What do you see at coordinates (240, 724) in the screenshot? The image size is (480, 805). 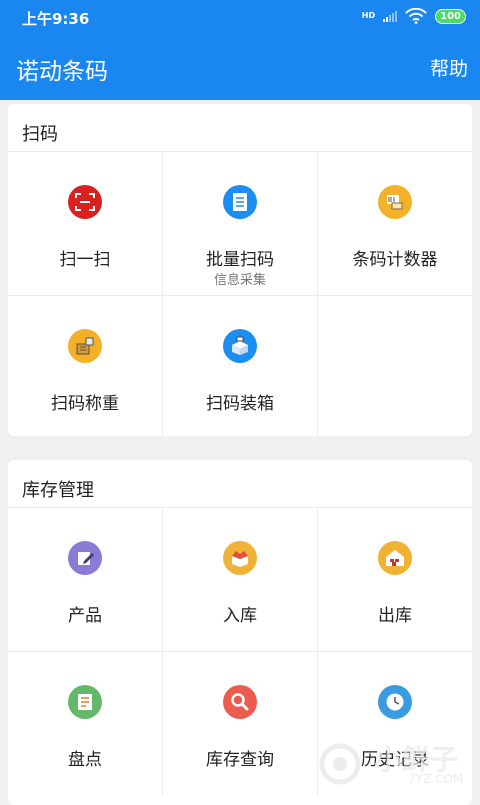 I see `stock-query-button: 库存查询` at bounding box center [240, 724].